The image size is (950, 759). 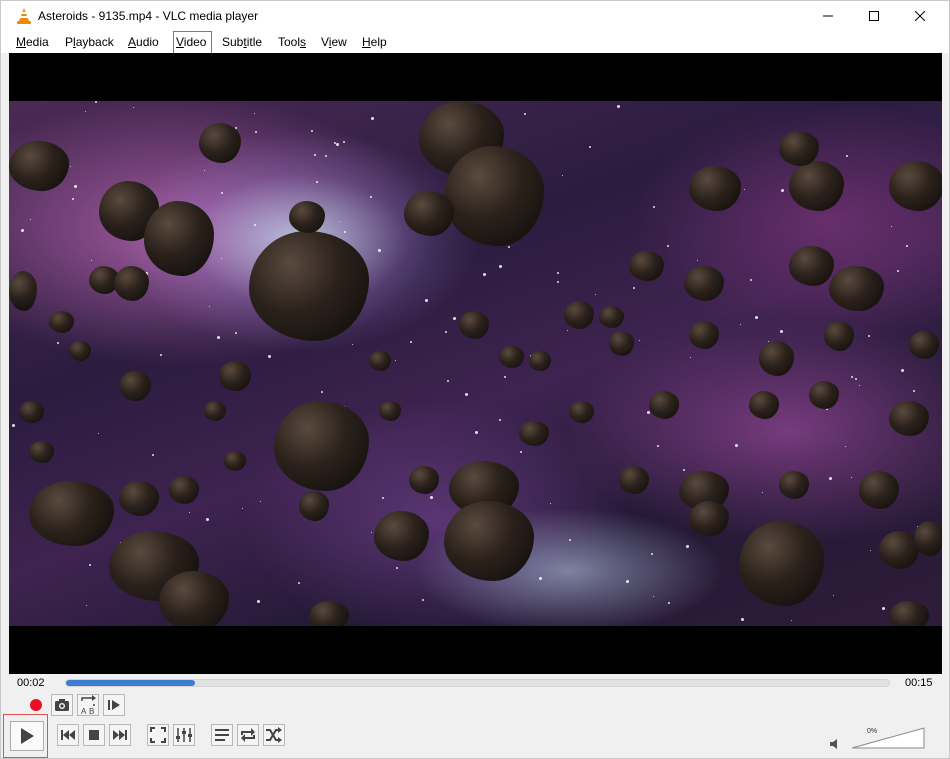 I want to click on menu-tools: Tools, so click(x=292, y=42).